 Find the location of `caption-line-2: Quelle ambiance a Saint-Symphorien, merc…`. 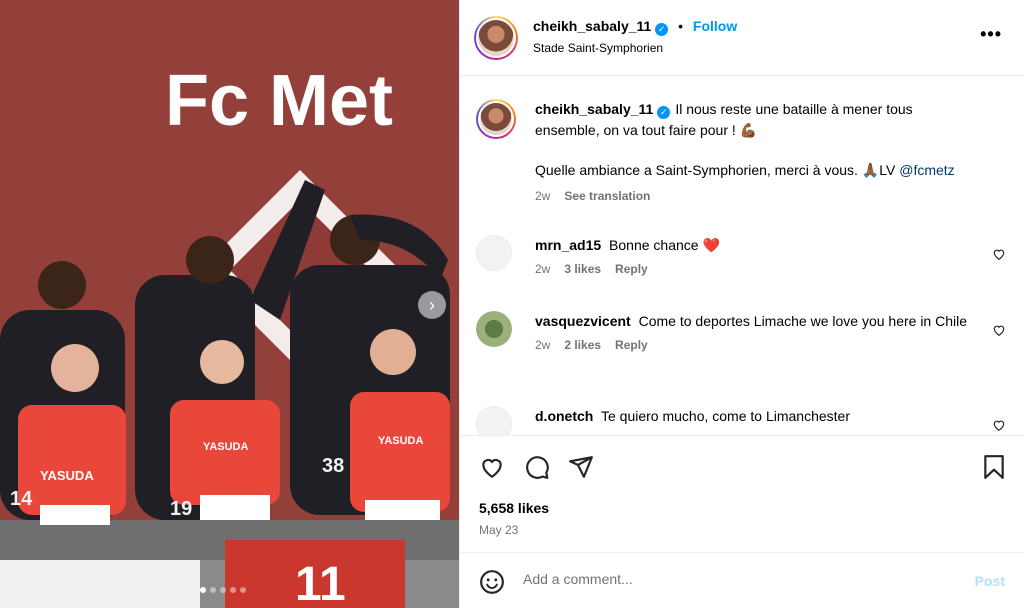

caption-line-2: Quelle ambiance a Saint-Symphorien, merc… is located at coordinates (715, 170).